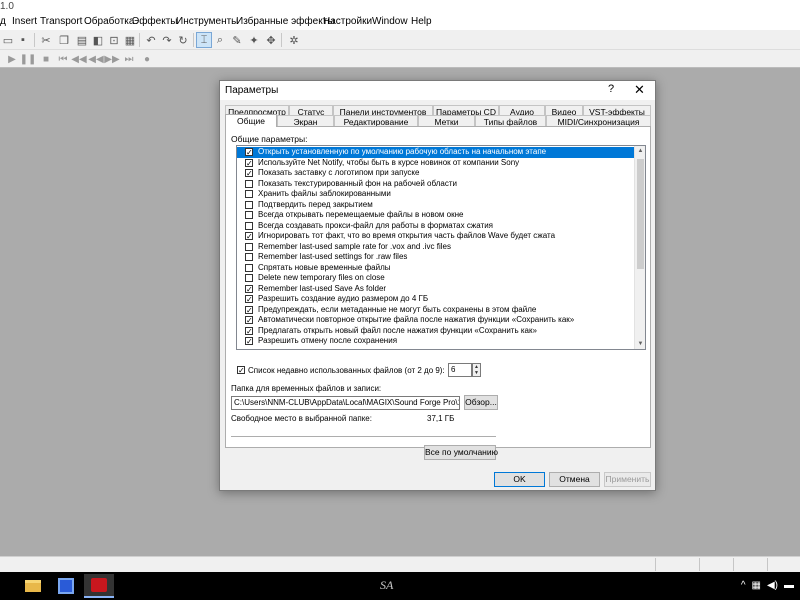  What do you see at coordinates (66, 586) in the screenshot?
I see `floppy-save-icon` at bounding box center [66, 586].